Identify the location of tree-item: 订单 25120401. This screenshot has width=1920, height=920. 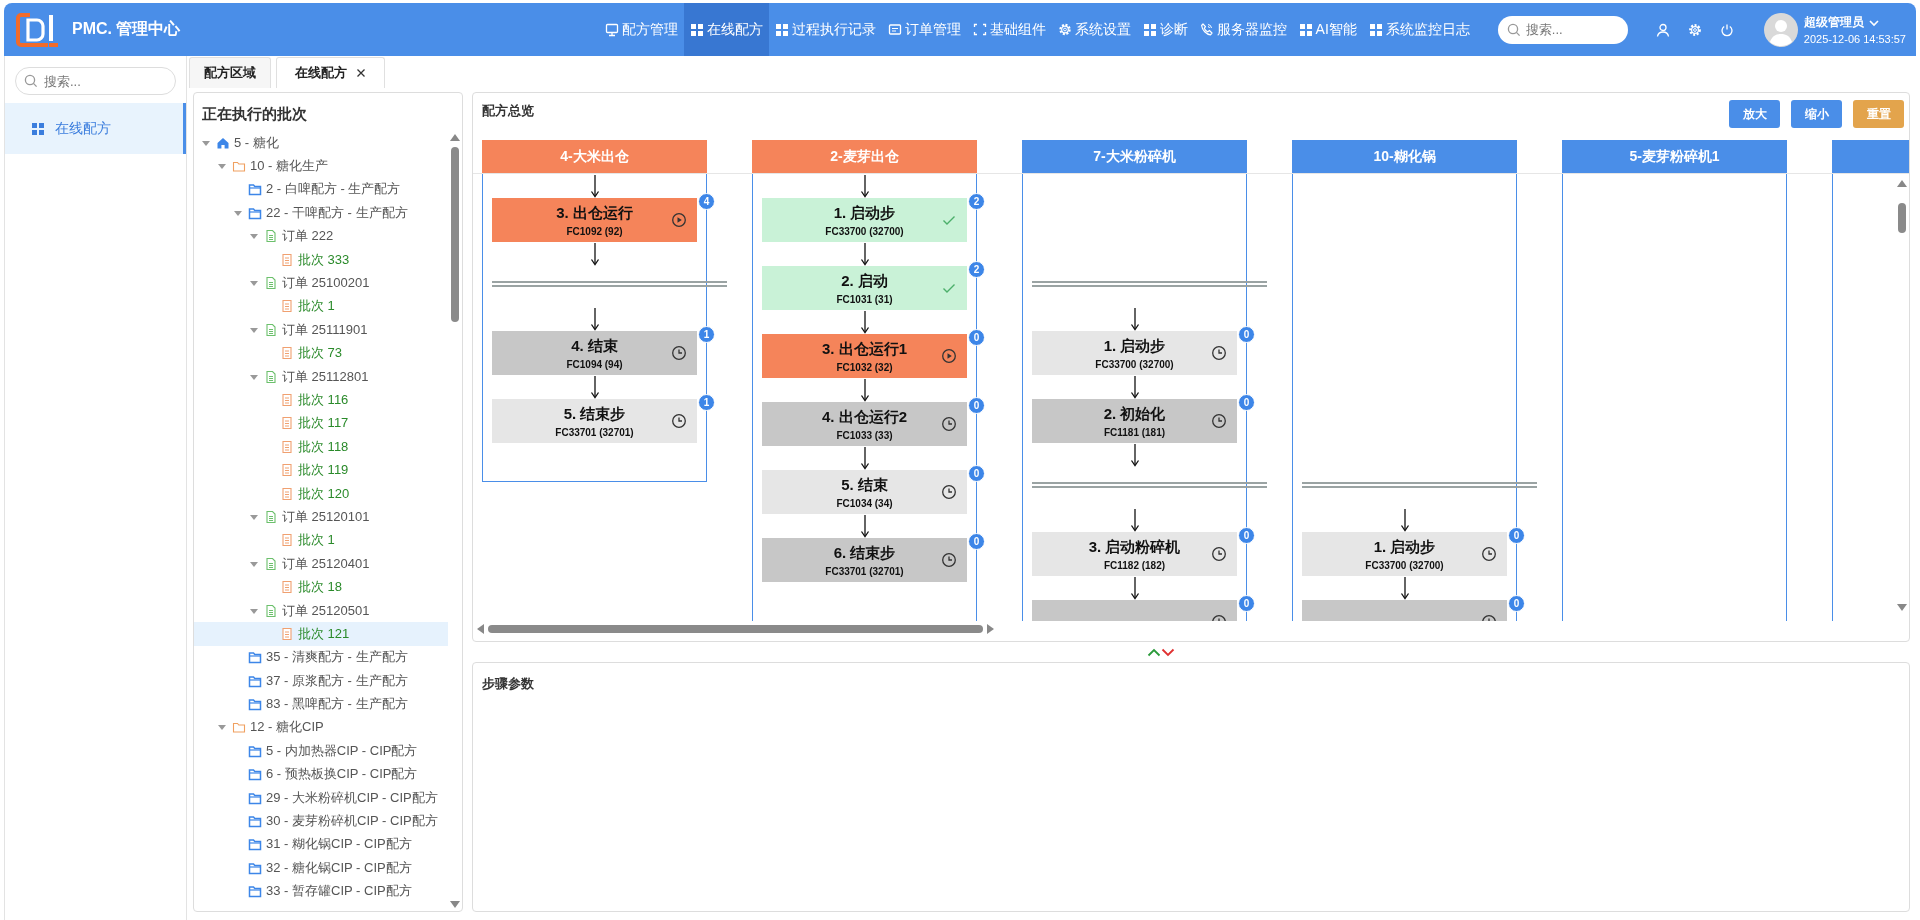
(321, 564).